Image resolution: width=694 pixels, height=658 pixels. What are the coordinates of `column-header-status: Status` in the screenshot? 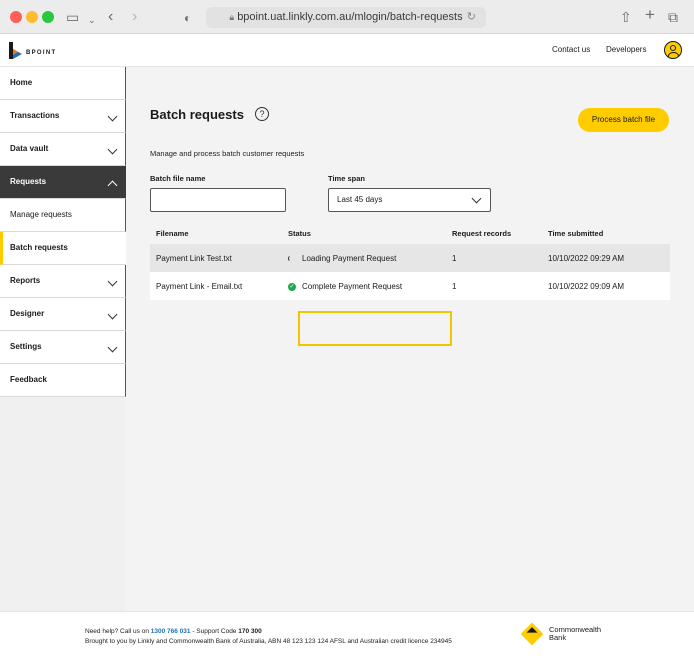 It's located at (299, 233).